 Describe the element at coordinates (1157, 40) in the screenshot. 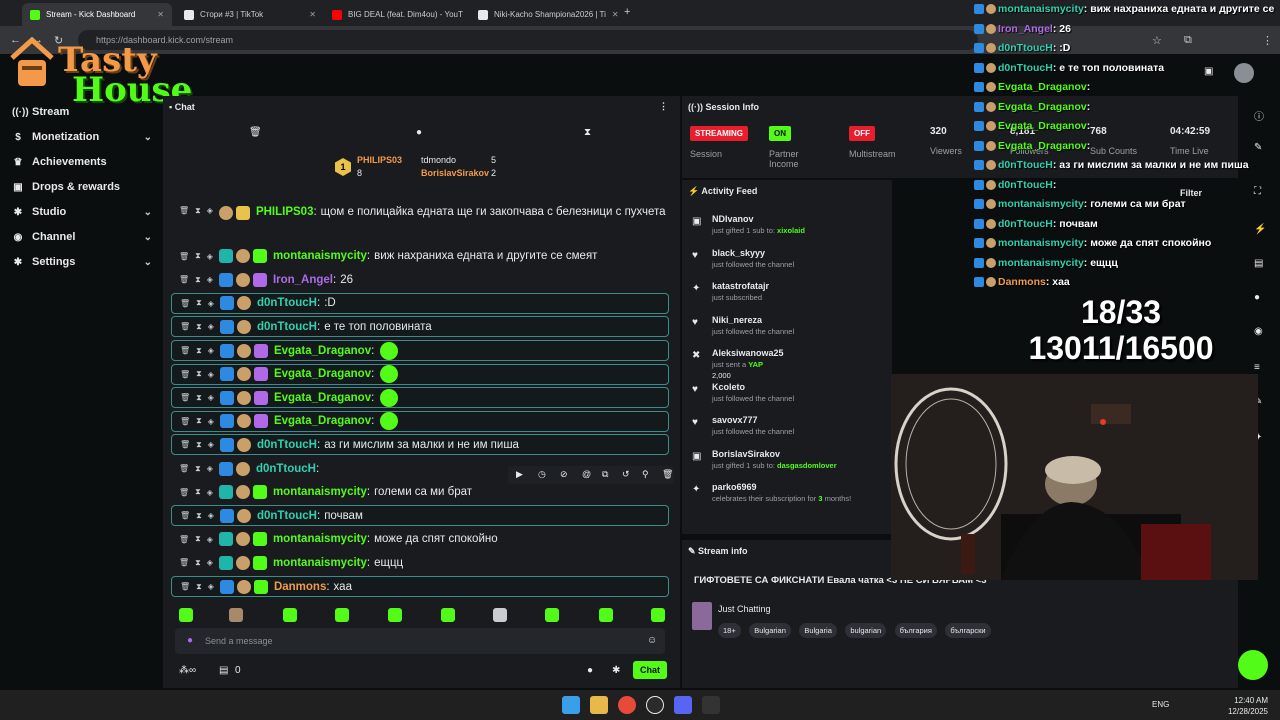

I see `bookmark-star-icon: ☆` at that location.